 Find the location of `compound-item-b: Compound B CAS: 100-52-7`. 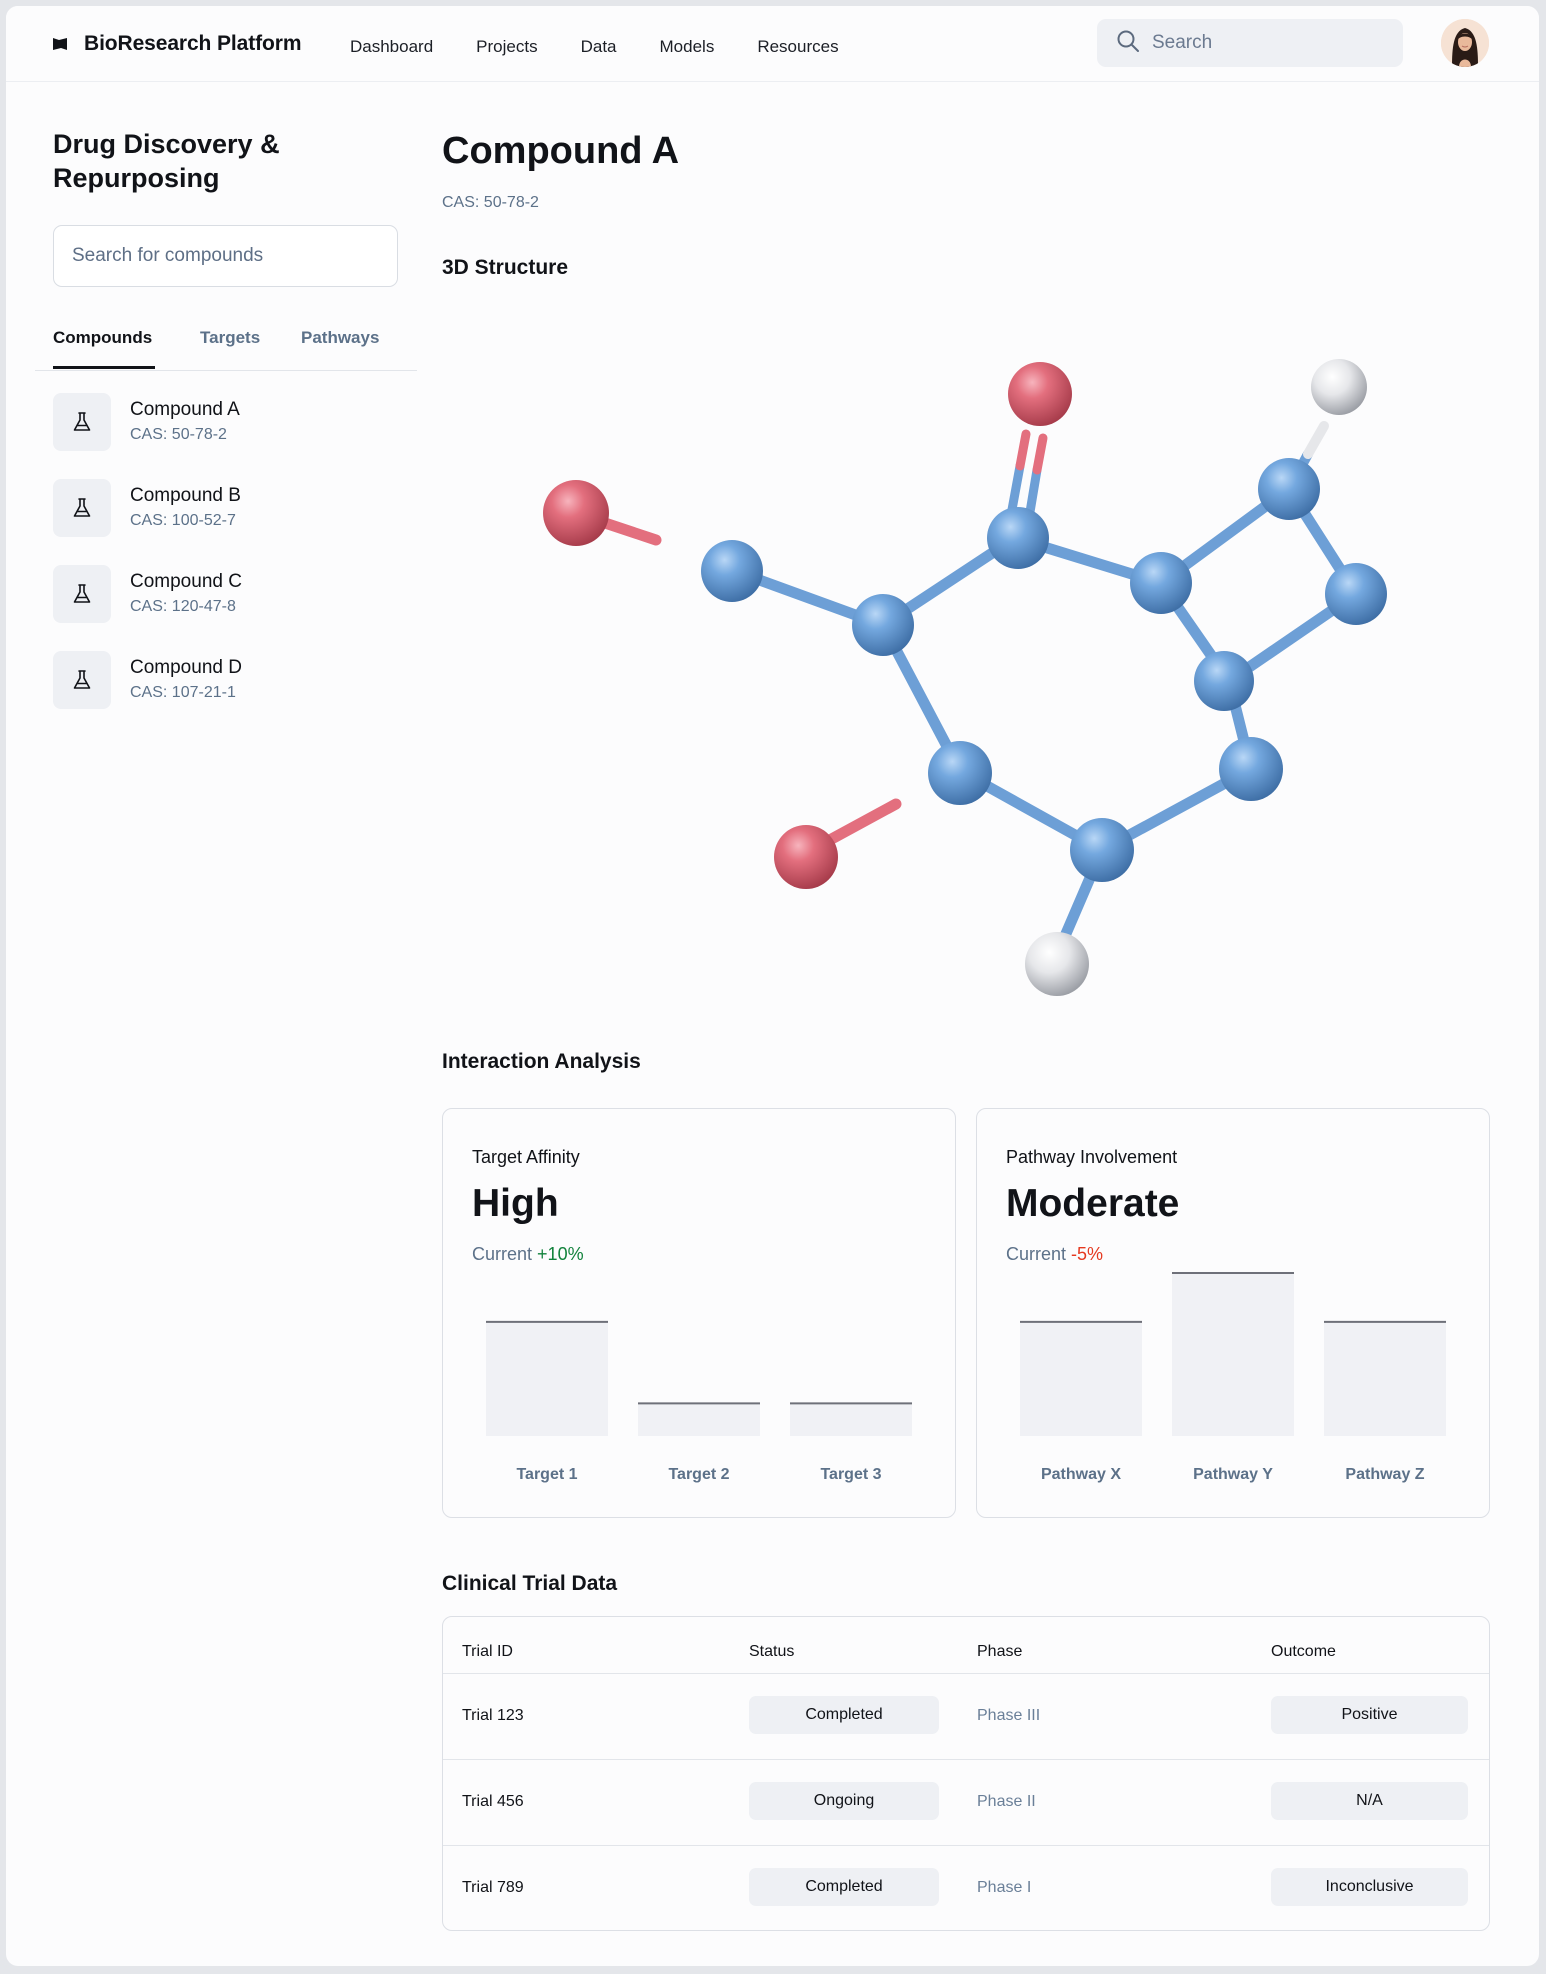

compound-item-b: Compound B CAS: 100-52-7 is located at coordinates (223, 522).